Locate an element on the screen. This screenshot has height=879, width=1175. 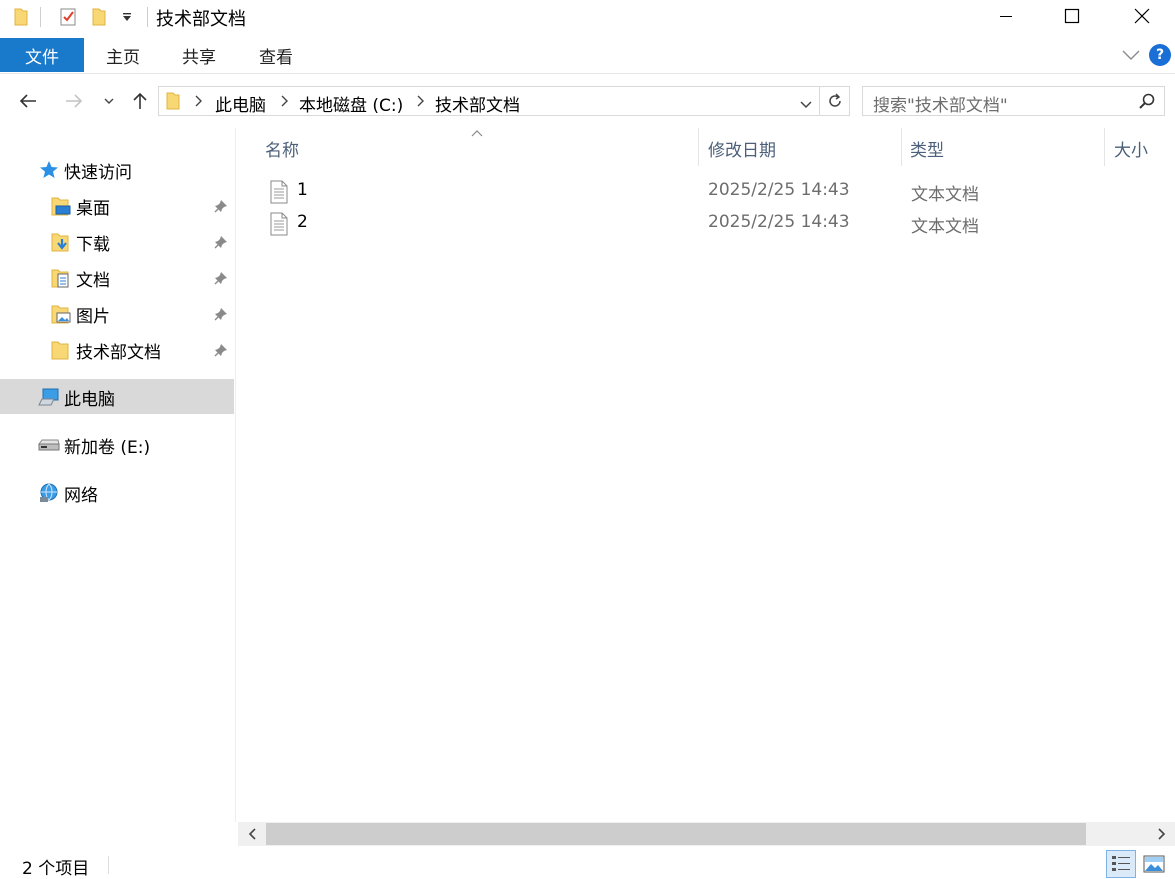
large-icons-view-button is located at coordinates (1154, 864).